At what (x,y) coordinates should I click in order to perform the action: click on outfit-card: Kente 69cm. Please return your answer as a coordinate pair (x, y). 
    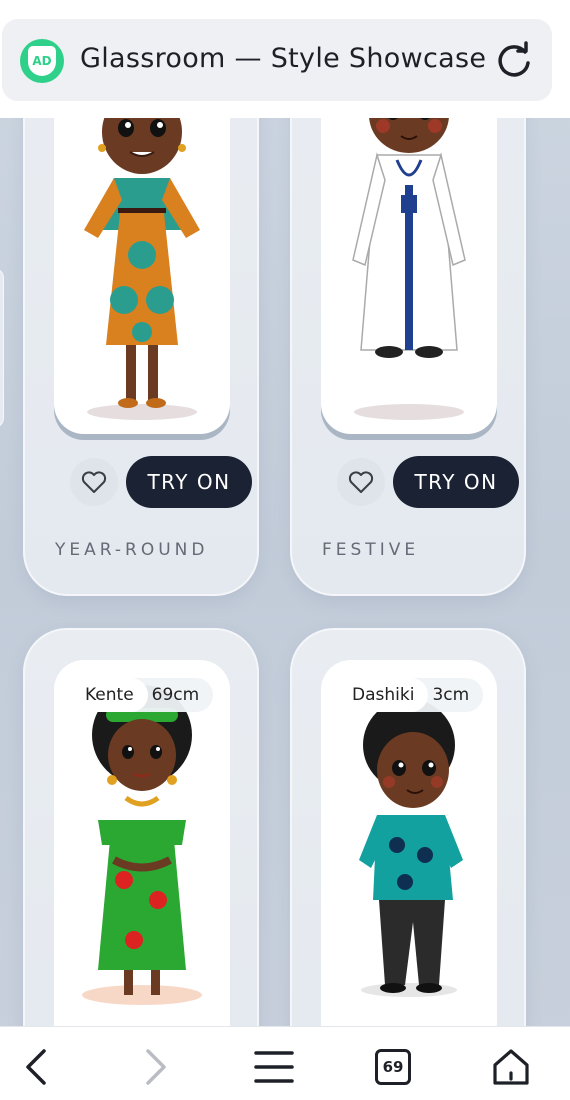
    Looking at the image, I should click on (141, 827).